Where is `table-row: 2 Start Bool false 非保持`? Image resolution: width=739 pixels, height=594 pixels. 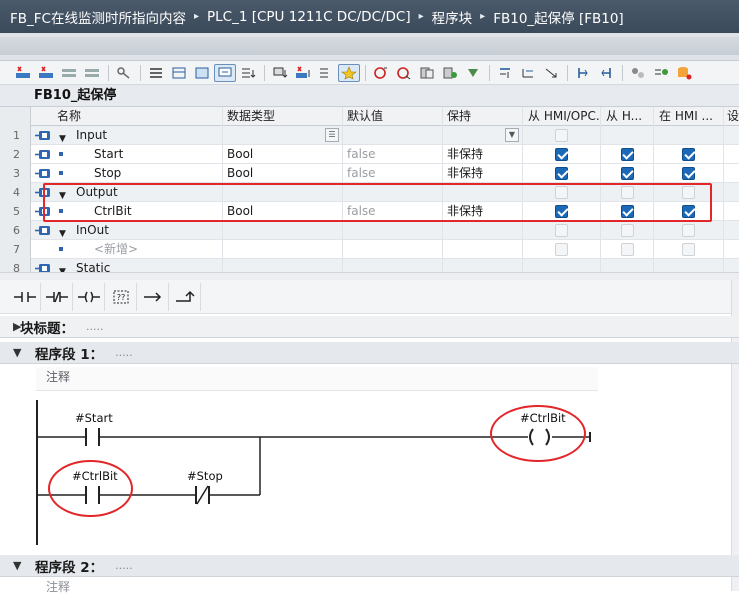
table-row: 2 Start Bool false 非保持 is located at coordinates (369, 154).